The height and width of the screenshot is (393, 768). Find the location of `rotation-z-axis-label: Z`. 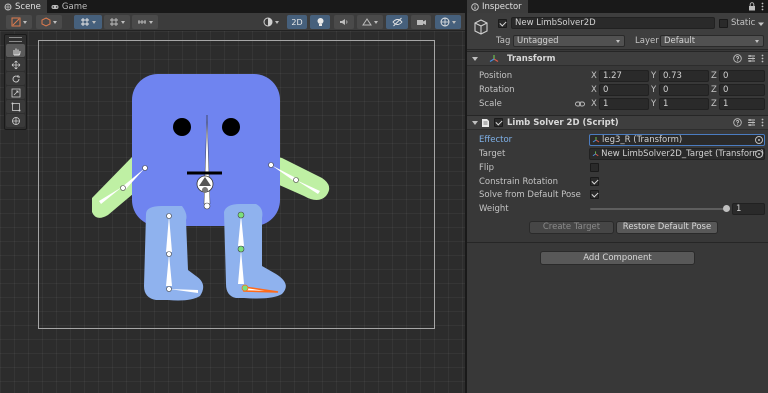

rotation-z-axis-label: Z is located at coordinates (714, 90).